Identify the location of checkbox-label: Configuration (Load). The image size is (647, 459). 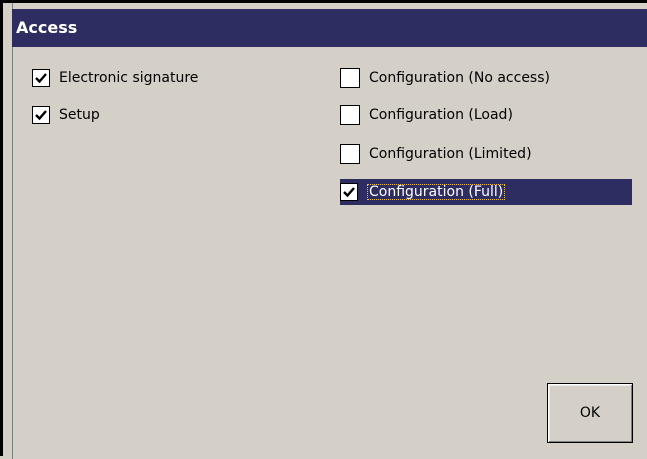
(441, 115).